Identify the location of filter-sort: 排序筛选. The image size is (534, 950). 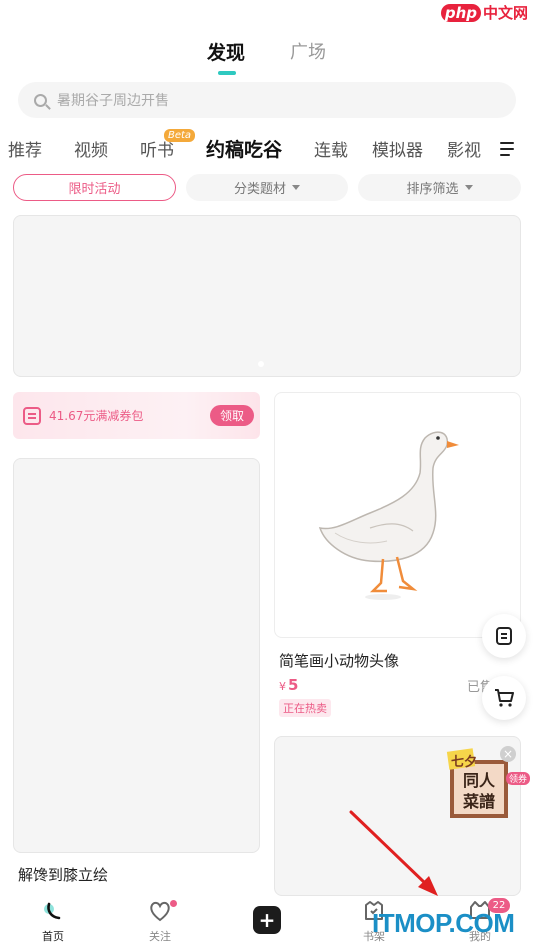
(439, 187).